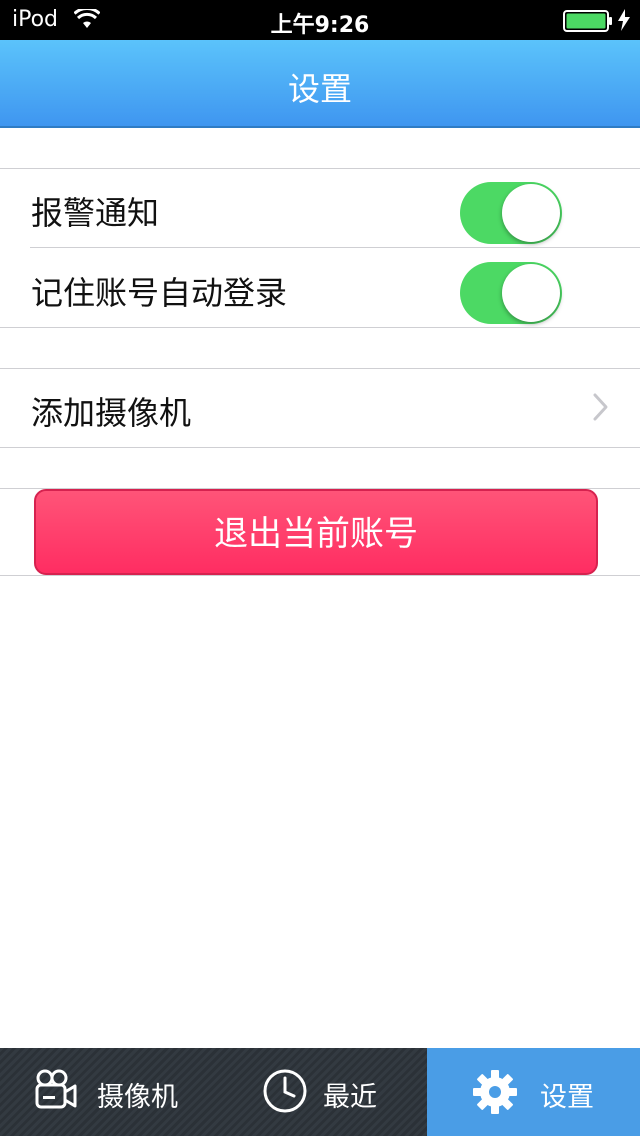  Describe the element at coordinates (95, 213) in the screenshot. I see `alarm-notification-label: 报警通知` at that location.